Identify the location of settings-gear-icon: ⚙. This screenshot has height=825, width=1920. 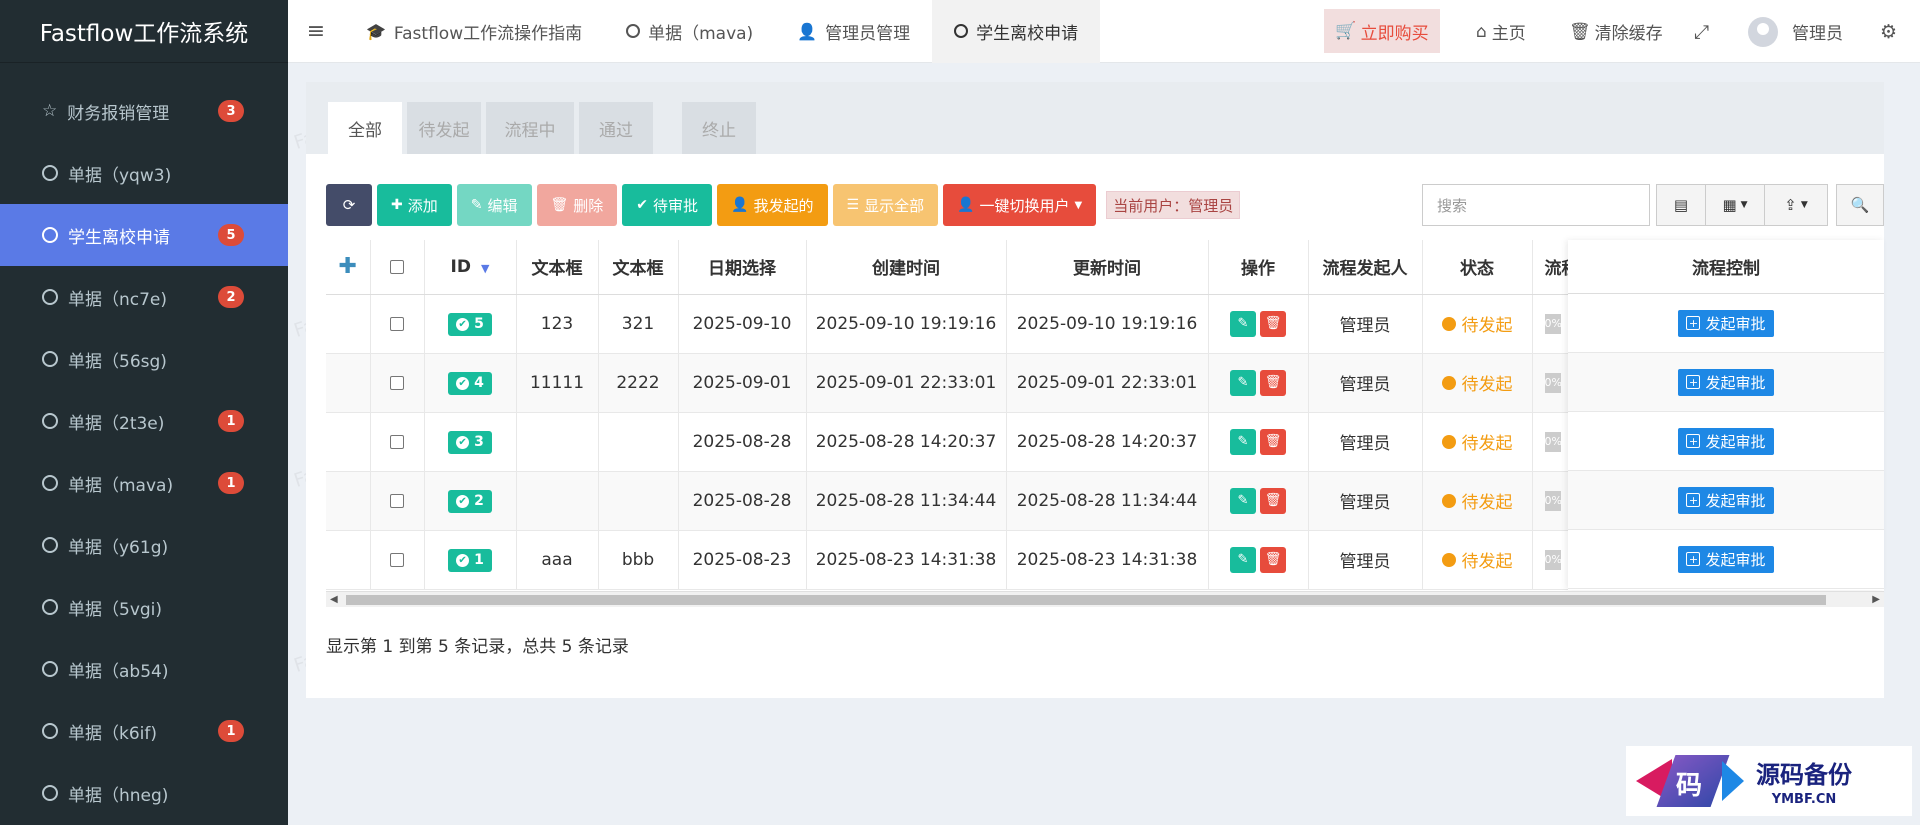
(1888, 31).